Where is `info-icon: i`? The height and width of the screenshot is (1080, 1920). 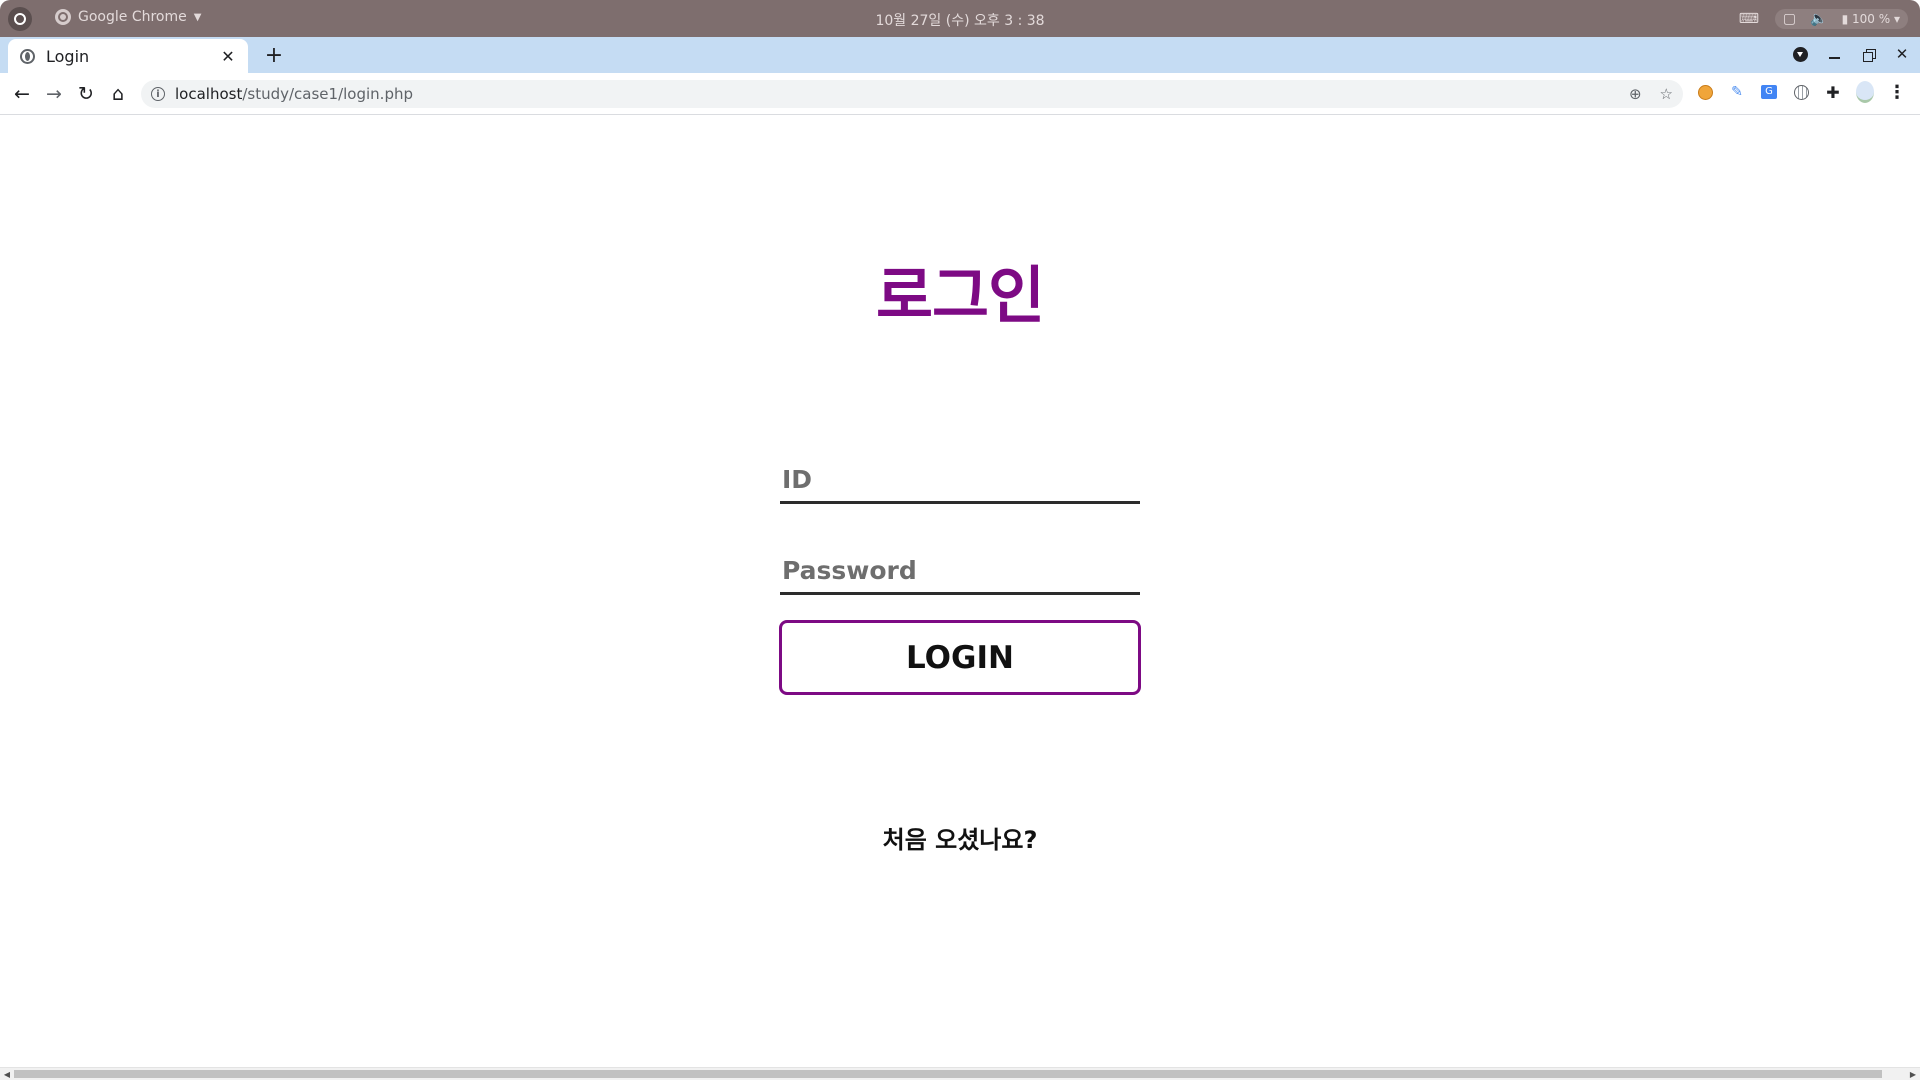 info-icon: i is located at coordinates (158, 94).